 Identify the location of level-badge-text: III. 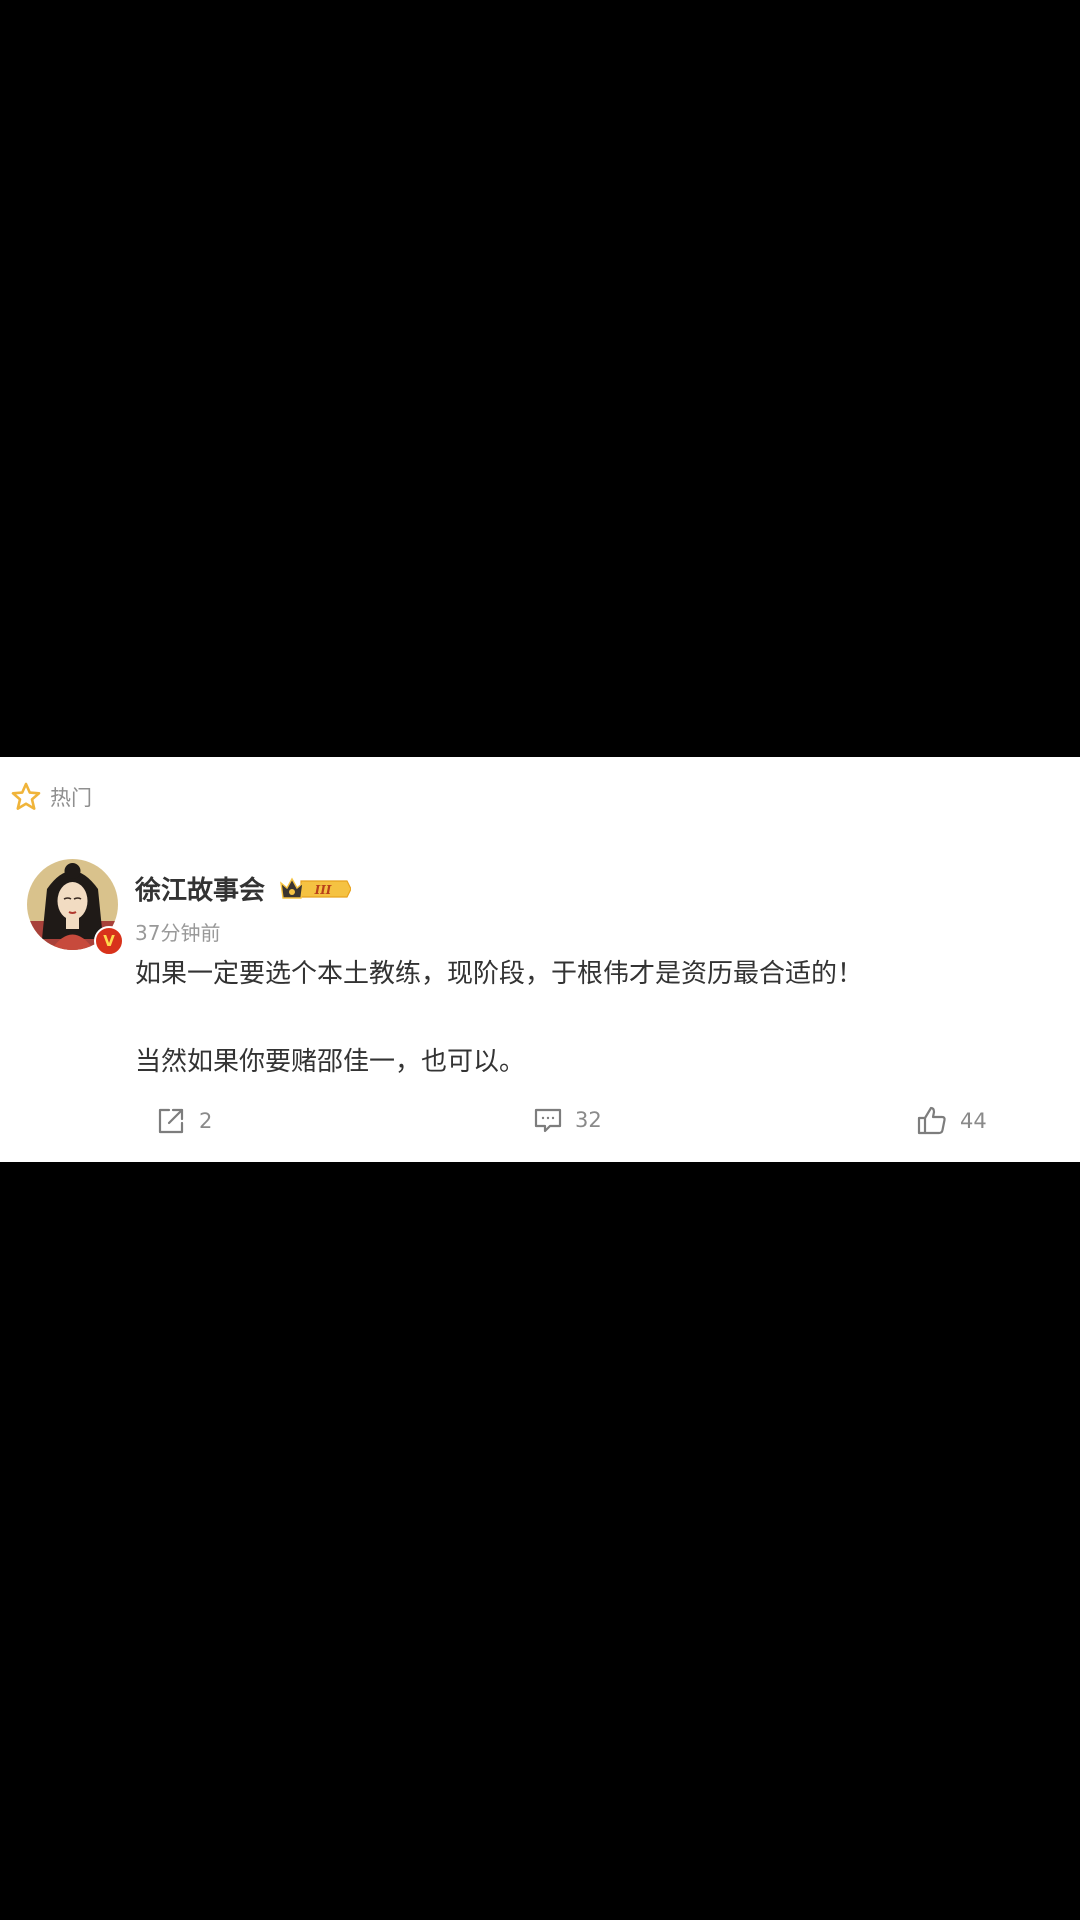
(323, 890).